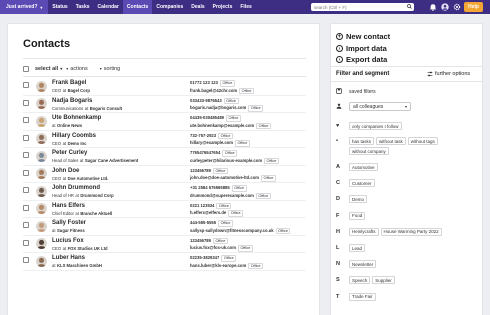 This screenshot has width=490, height=315. Describe the element at coordinates (68, 241) in the screenshot. I see `contact-name: Lucius Fox` at that location.